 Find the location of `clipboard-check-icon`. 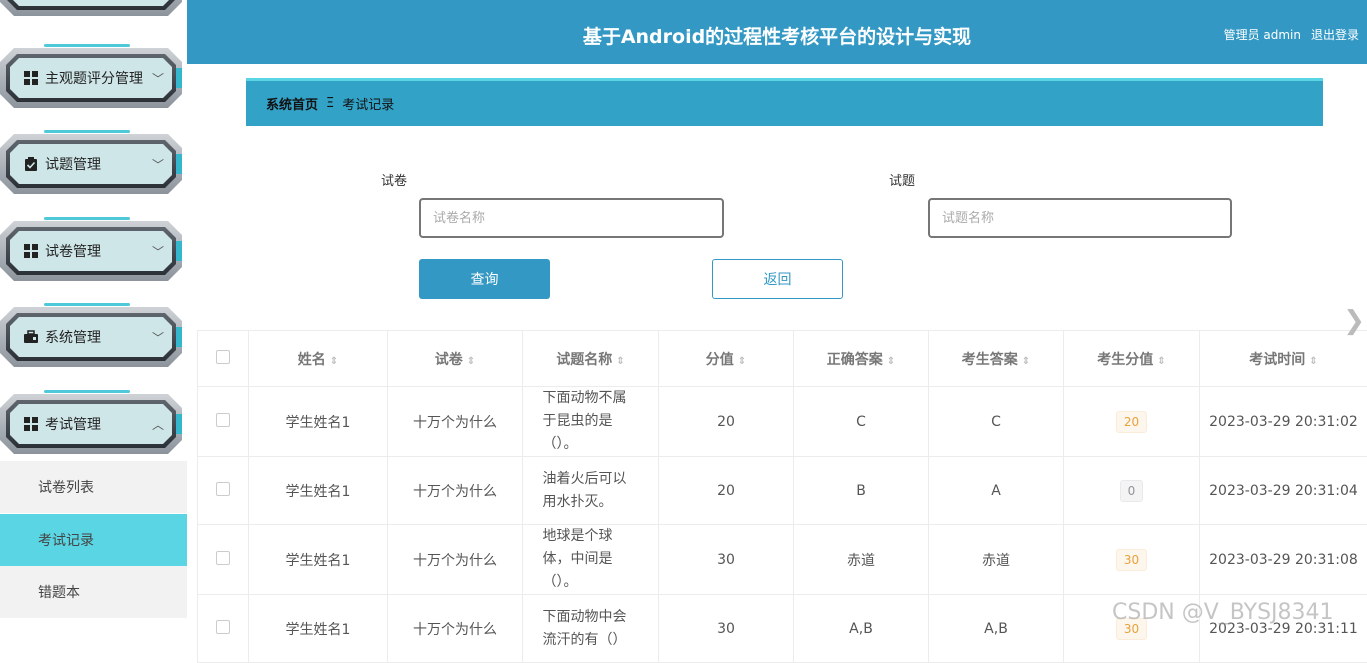

clipboard-check-icon is located at coordinates (31, 164).